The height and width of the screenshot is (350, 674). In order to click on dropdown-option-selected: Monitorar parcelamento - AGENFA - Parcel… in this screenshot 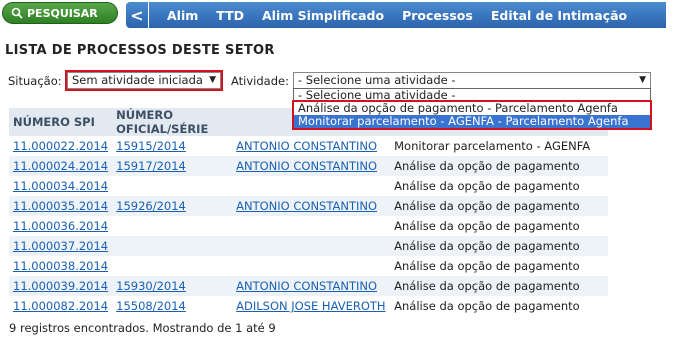, I will do `click(472, 121)`.